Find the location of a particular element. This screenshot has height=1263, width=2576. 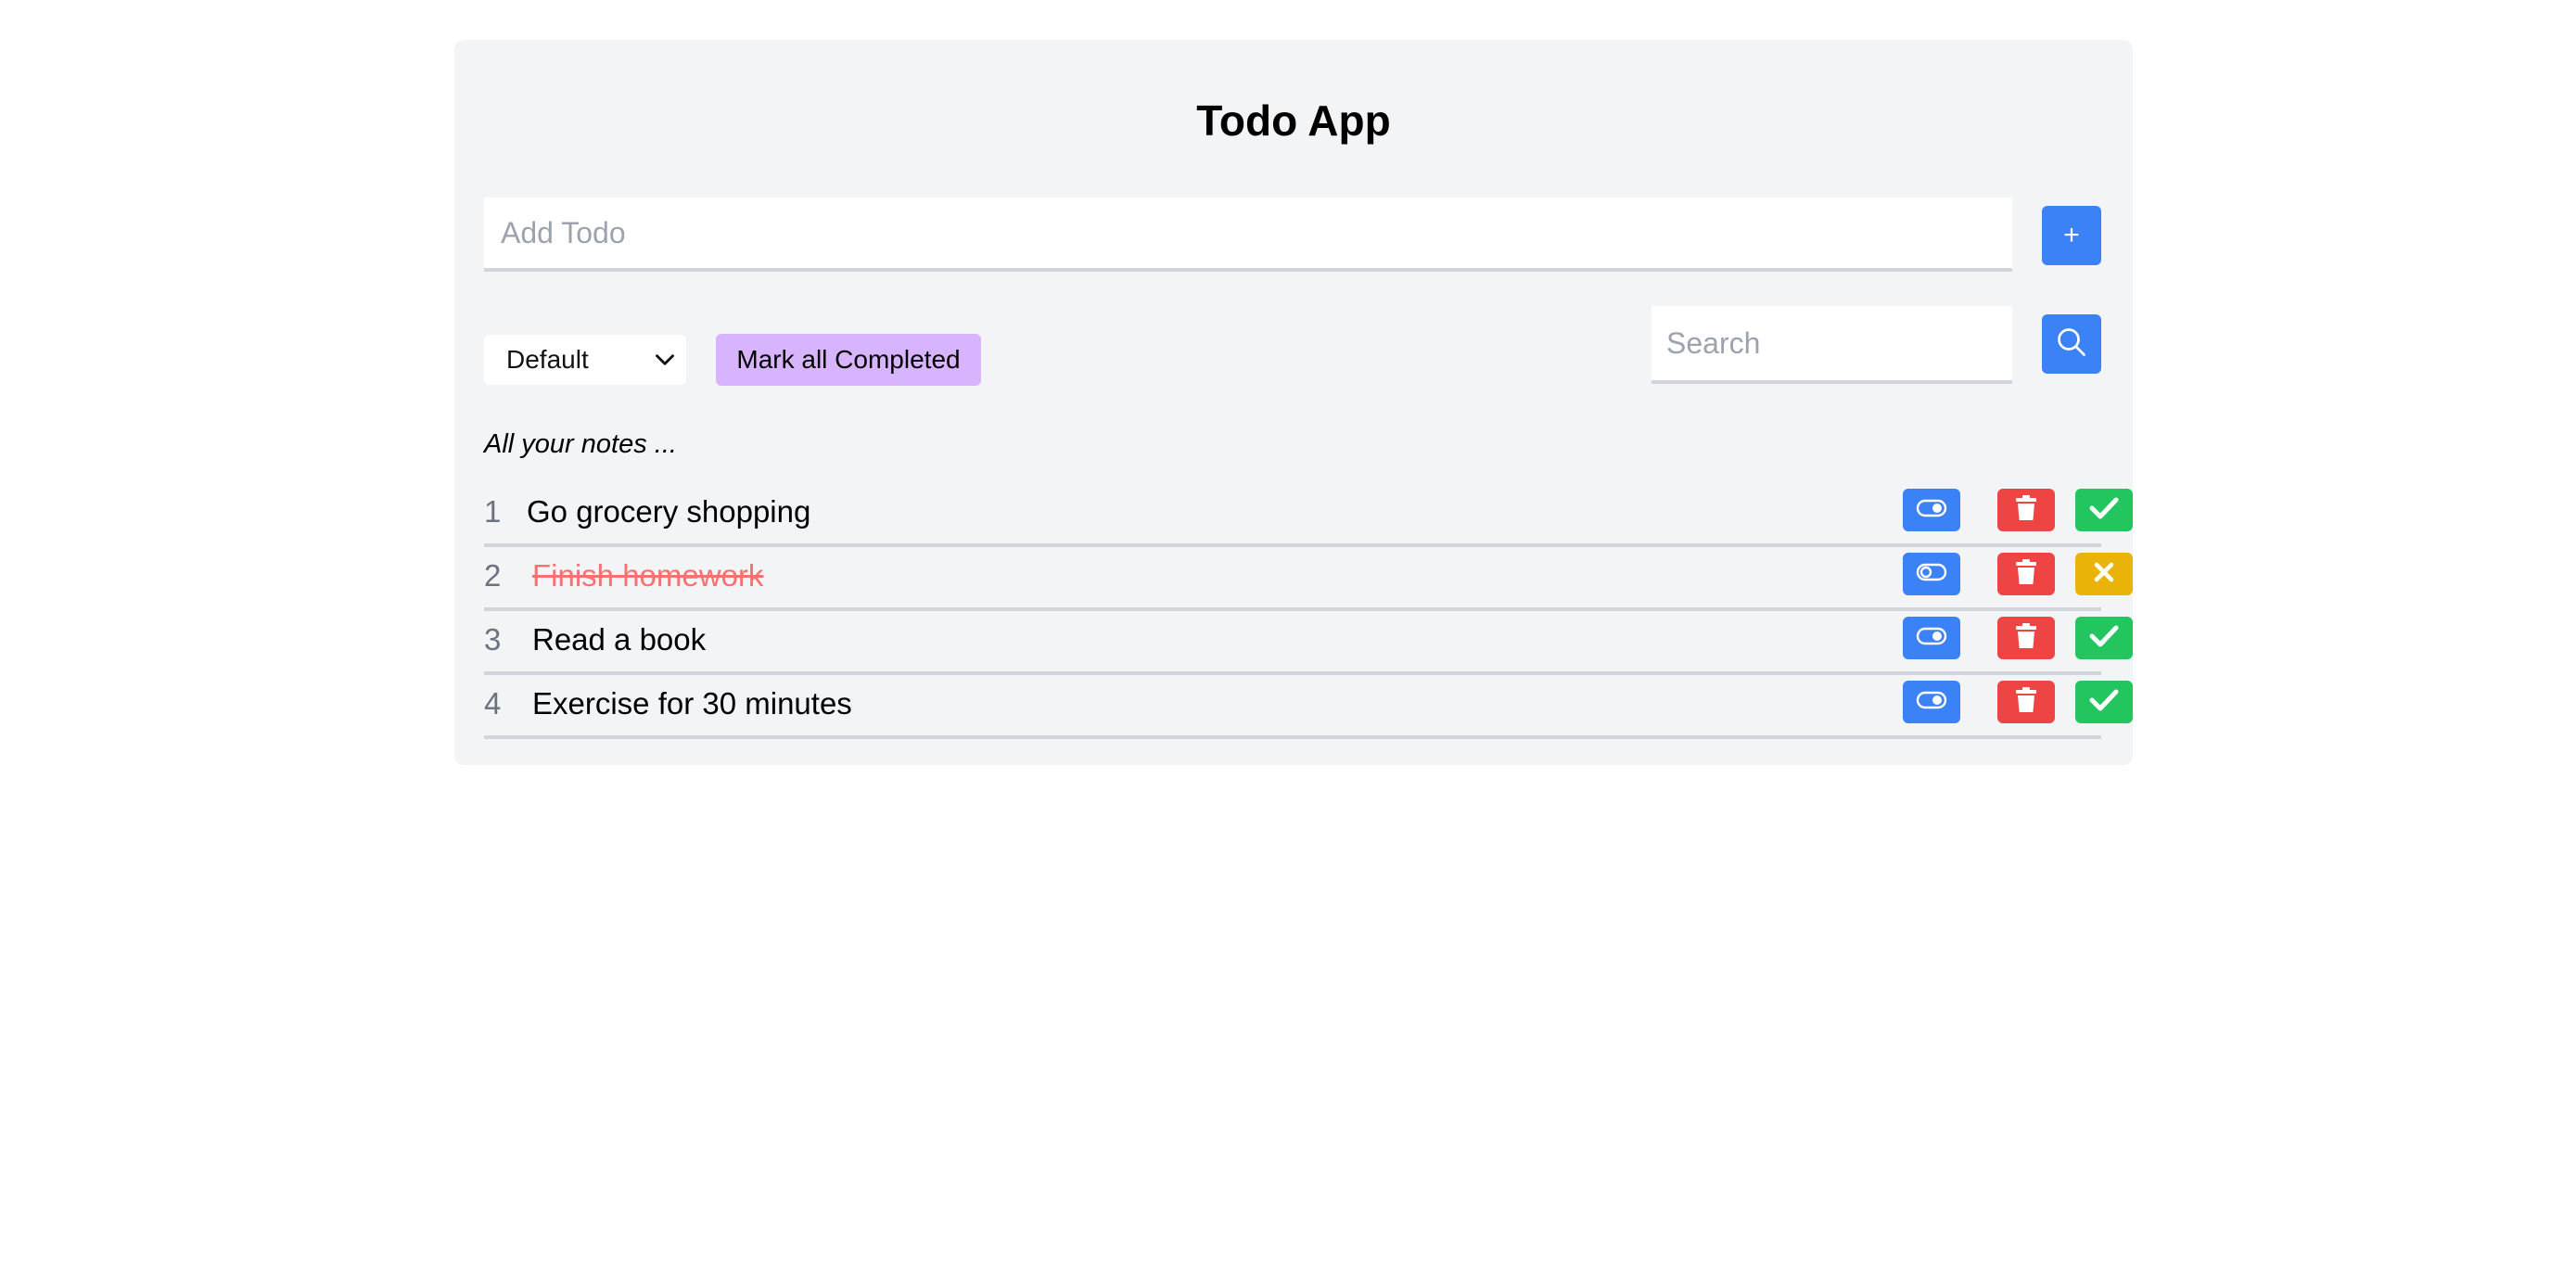

sort-select: Default is located at coordinates (585, 360).